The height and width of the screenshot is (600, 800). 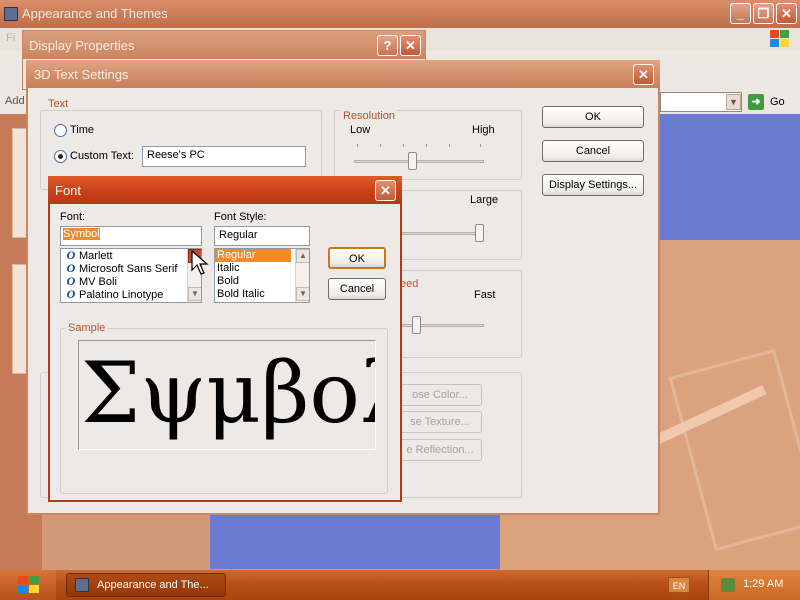 I want to click on minimize-button: _, so click(x=740, y=13).